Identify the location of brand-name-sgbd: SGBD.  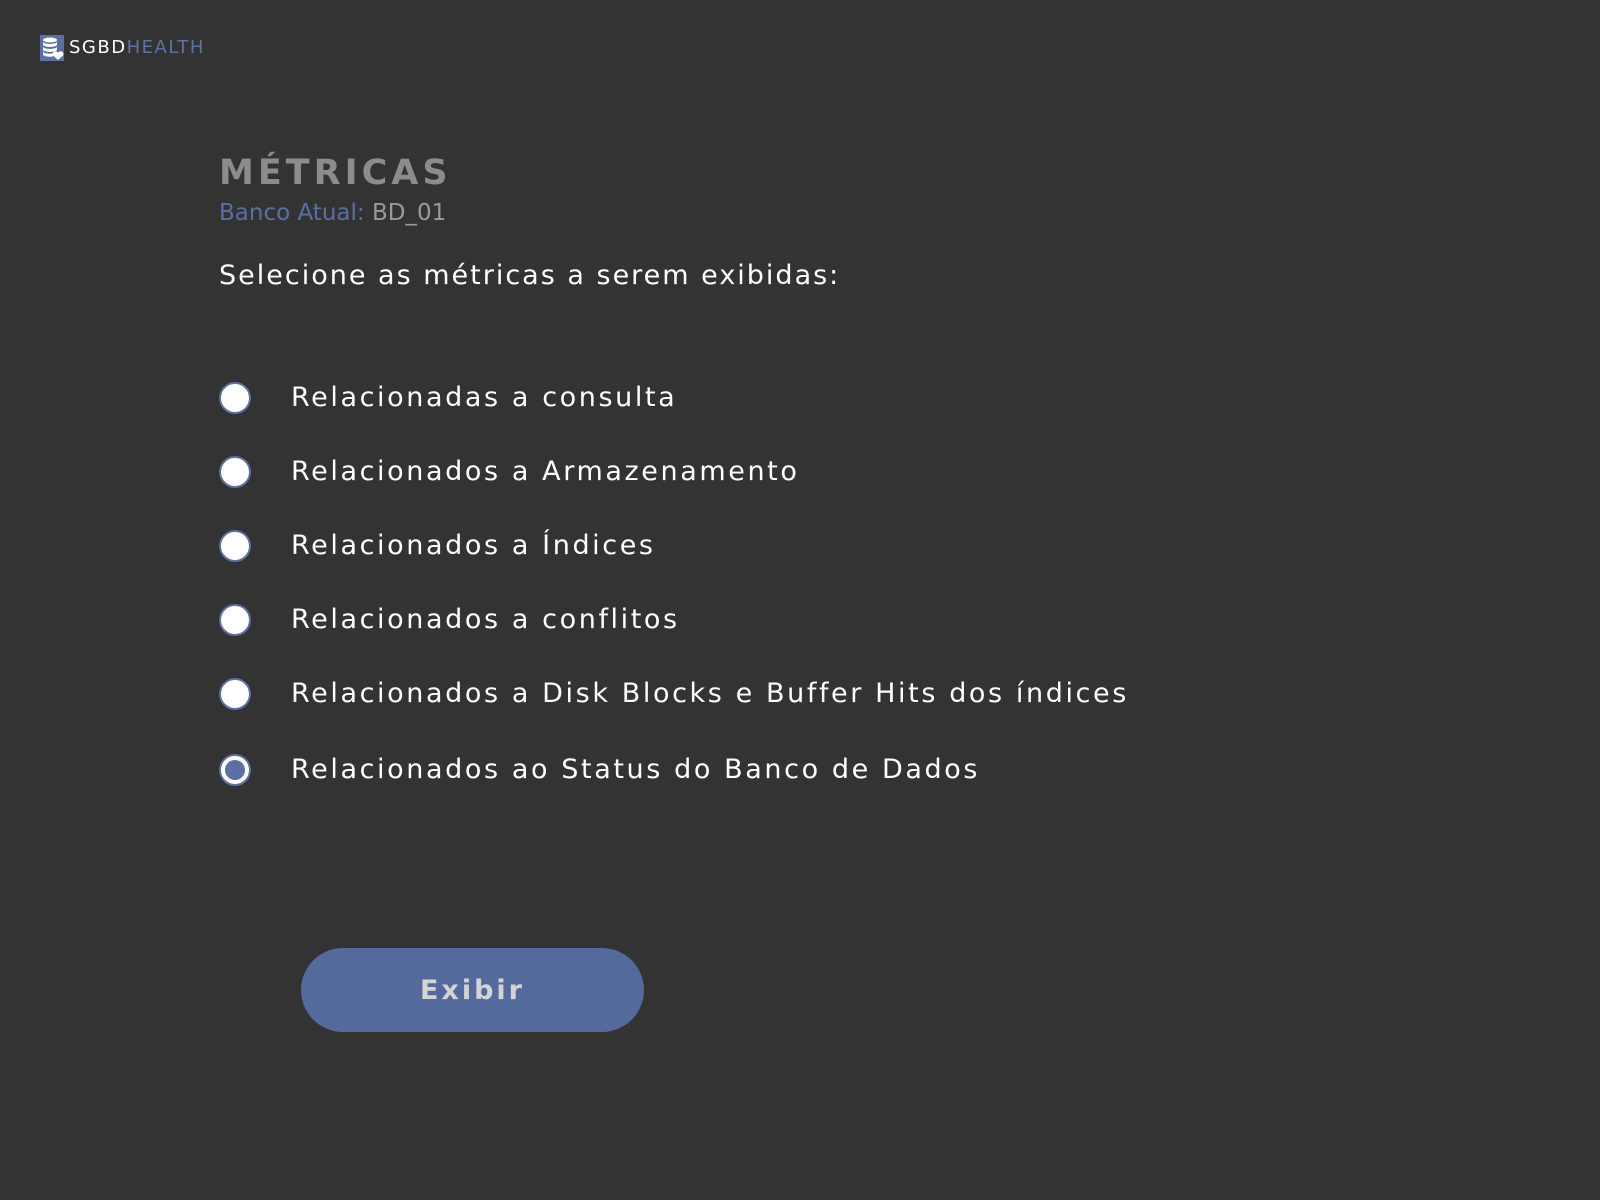
(98, 47).